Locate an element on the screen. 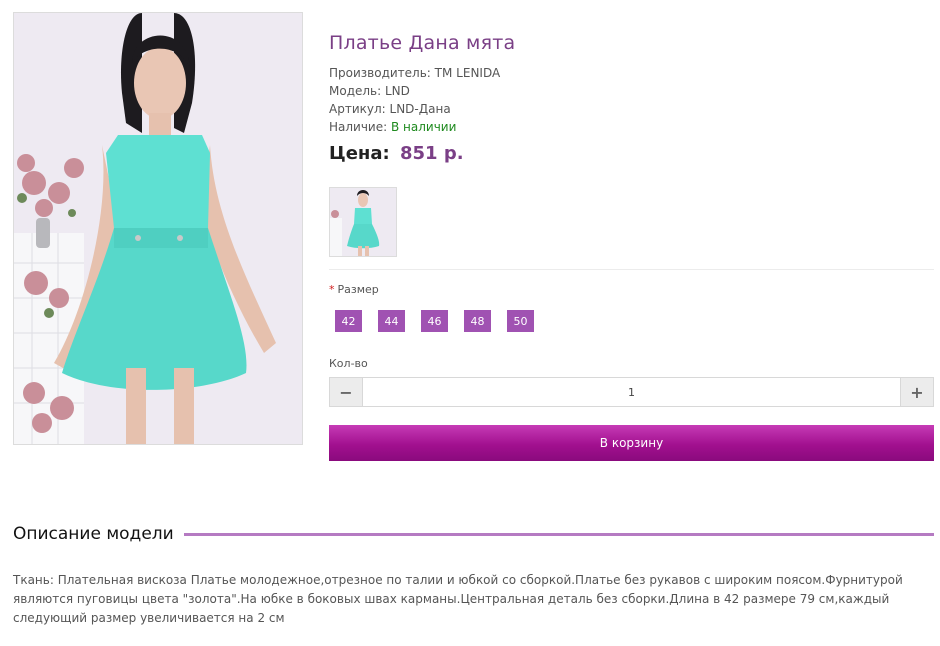  sku-value: LND-Дана is located at coordinates (420, 109).